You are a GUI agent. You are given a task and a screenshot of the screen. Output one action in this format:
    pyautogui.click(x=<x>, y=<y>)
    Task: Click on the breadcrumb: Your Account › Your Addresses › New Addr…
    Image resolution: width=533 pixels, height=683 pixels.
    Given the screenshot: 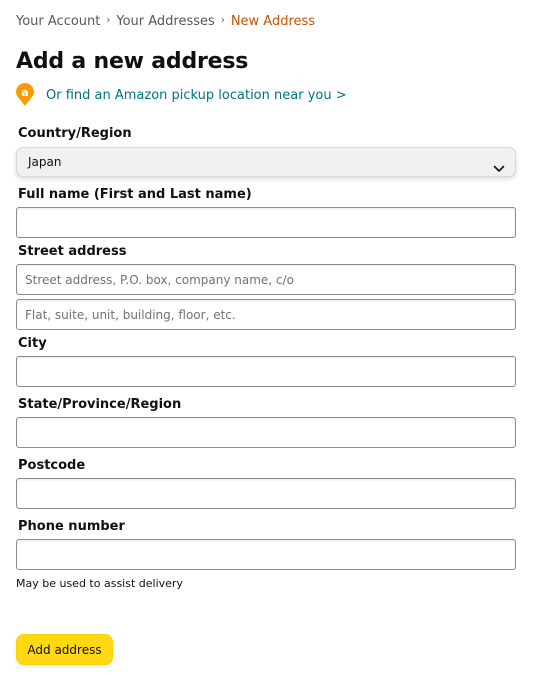 What is the action you would take?
    pyautogui.click(x=165, y=21)
    